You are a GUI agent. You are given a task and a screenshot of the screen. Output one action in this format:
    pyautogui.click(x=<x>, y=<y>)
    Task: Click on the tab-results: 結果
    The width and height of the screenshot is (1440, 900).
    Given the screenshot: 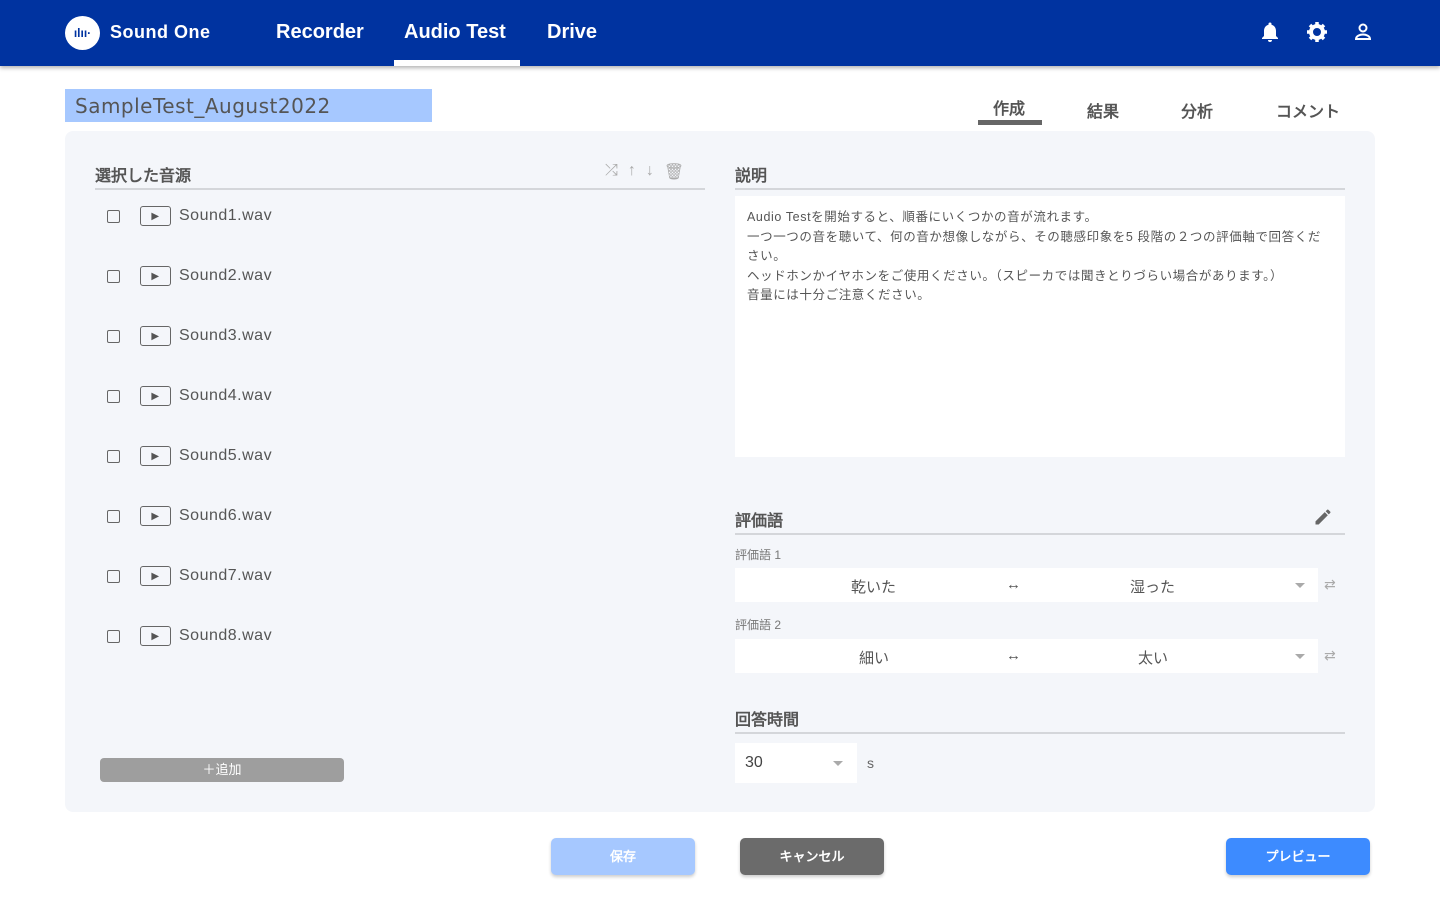 What is the action you would take?
    pyautogui.click(x=1103, y=110)
    